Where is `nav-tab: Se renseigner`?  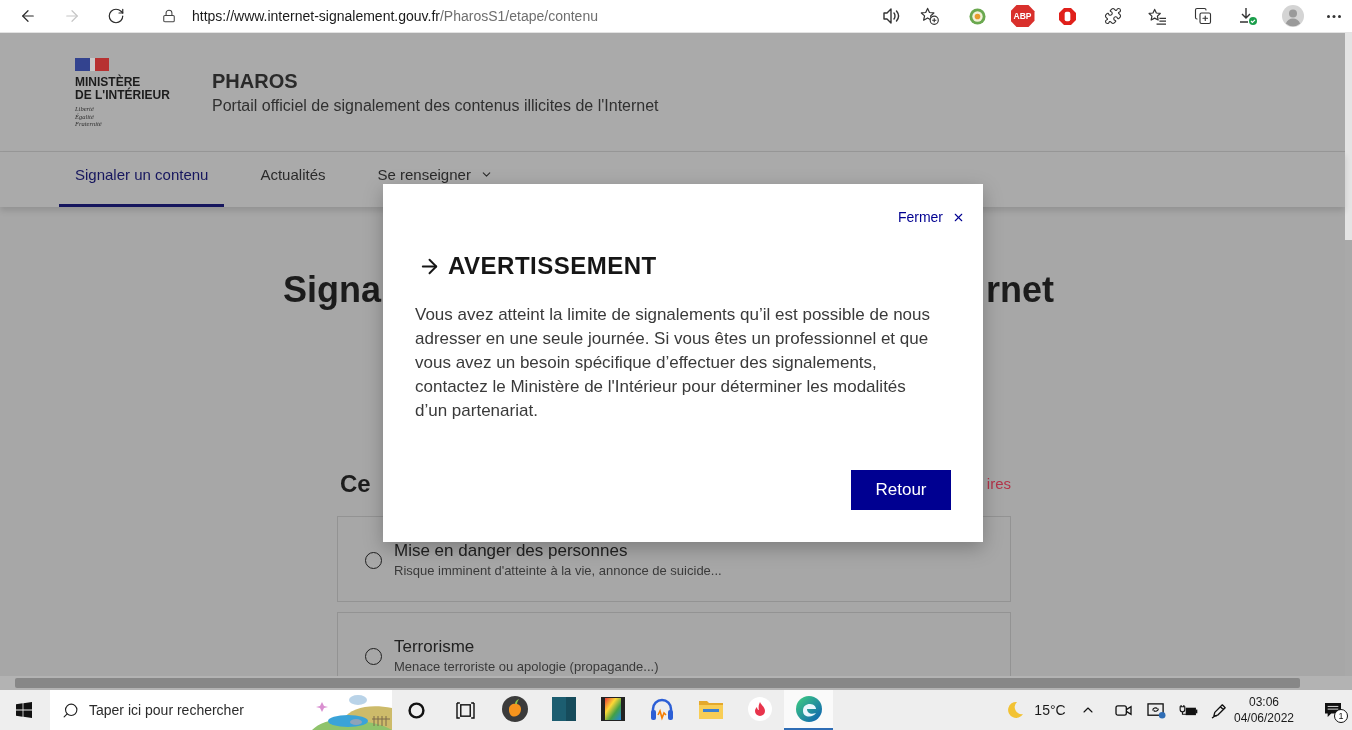 nav-tab: Se renseigner is located at coordinates (435, 179).